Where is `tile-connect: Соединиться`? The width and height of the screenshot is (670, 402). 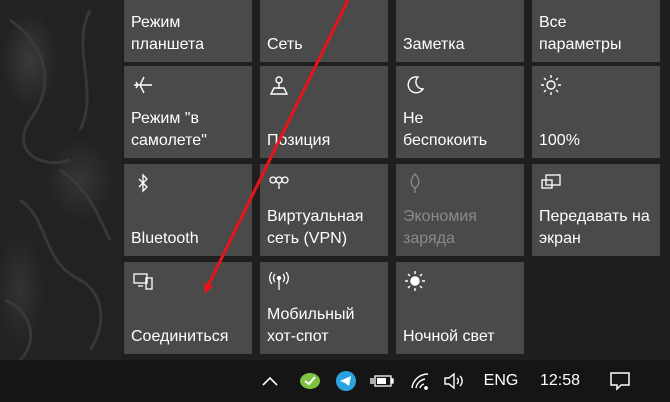
tile-connect: Соединиться is located at coordinates (188, 308).